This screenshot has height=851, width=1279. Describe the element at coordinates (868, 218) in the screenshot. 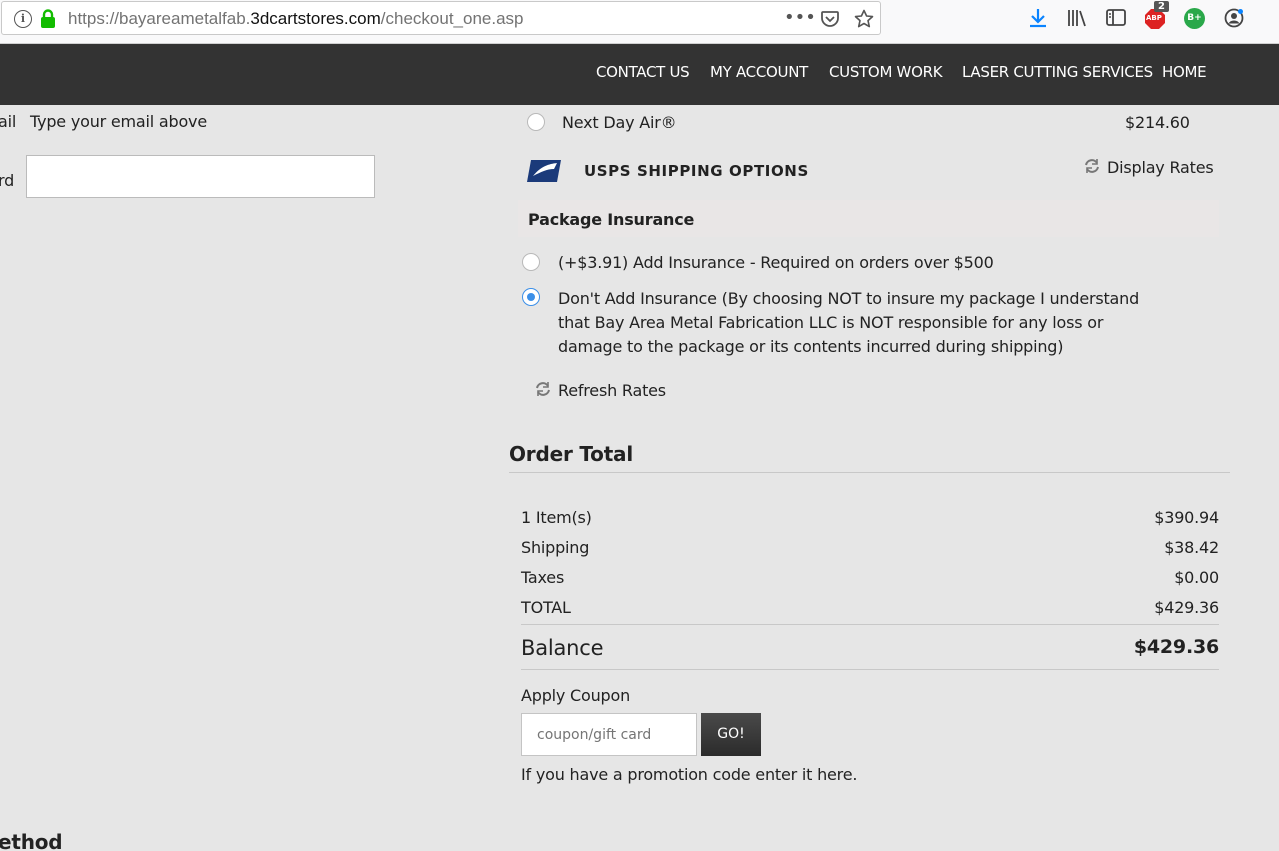

I see `insurance-header: Package Insurance` at that location.